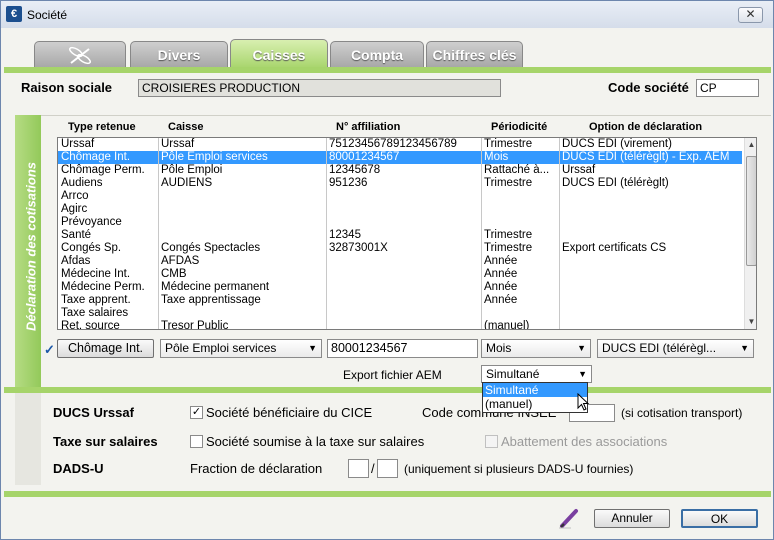 The width and height of the screenshot is (774, 540). Describe the element at coordinates (49, 349) in the screenshot. I see `row-check-icon: ✓` at that location.